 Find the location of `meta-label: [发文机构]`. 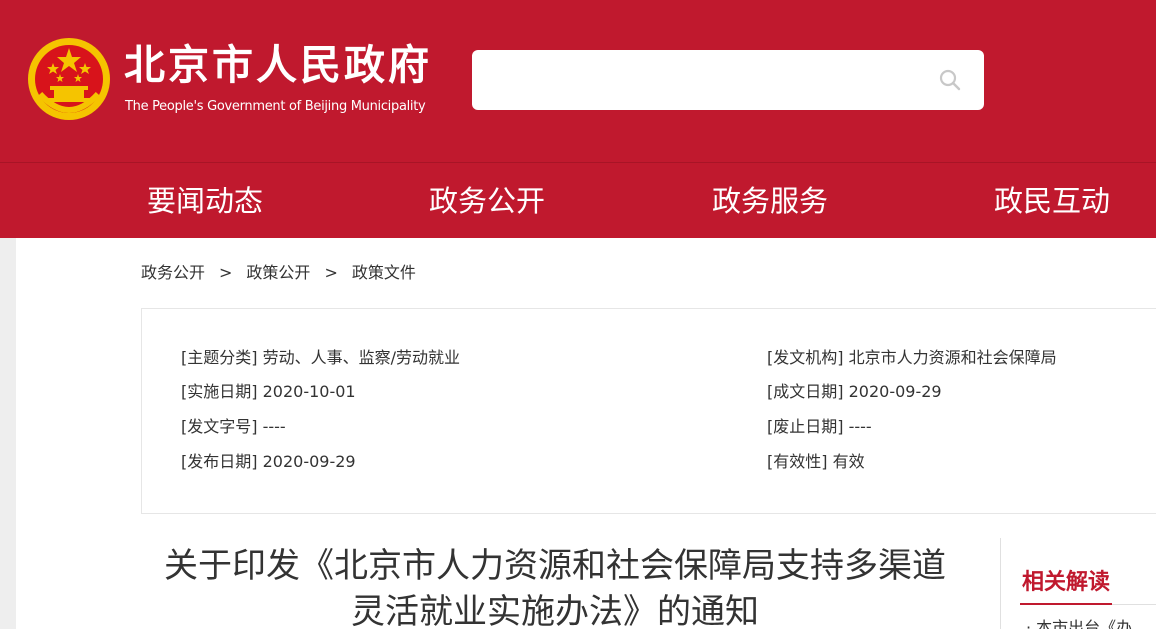

meta-label: [发文机构] is located at coordinates (805, 357).